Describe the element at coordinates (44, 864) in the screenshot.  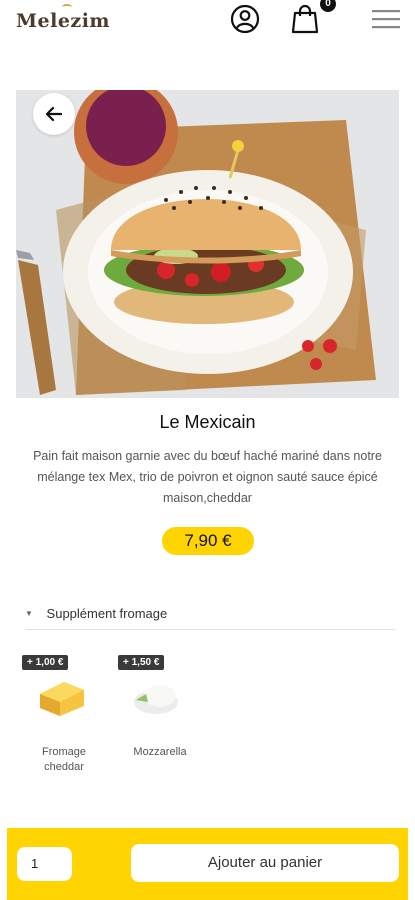
I see `quantity-input: 1` at that location.